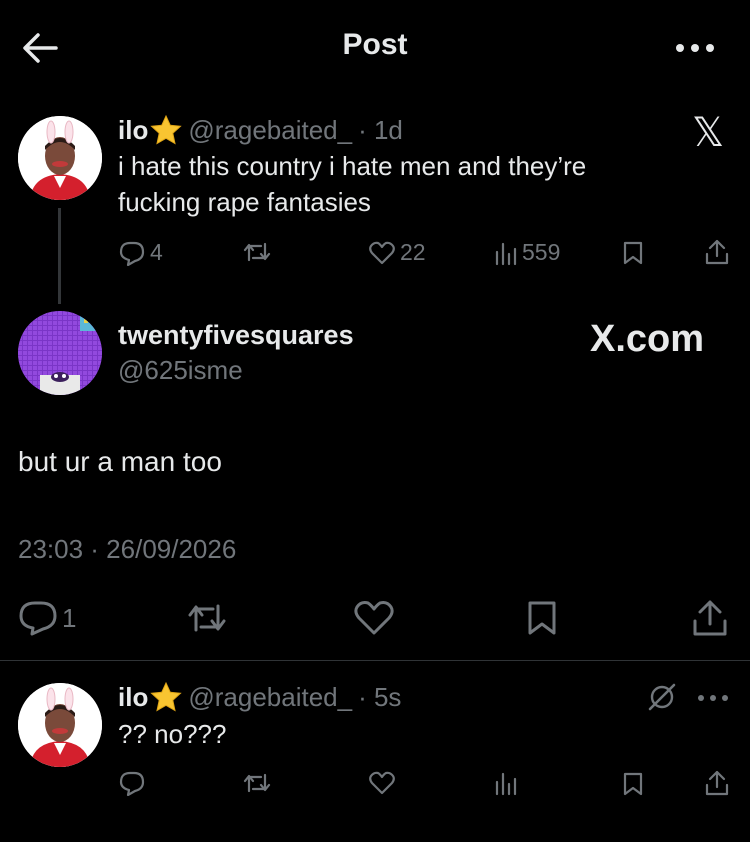  I want to click on x-com-watermark: X.com, so click(647, 339).